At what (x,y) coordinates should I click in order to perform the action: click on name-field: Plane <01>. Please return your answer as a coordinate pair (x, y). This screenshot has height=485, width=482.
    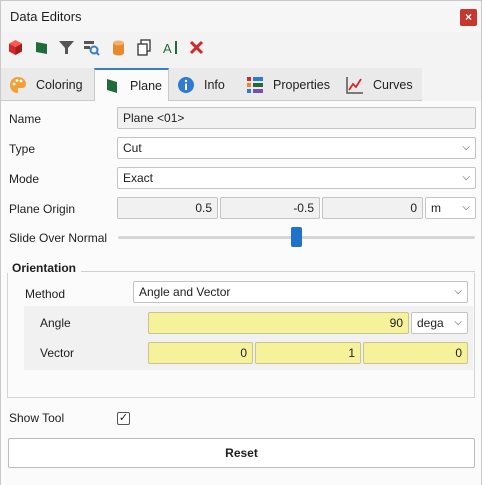
    Looking at the image, I should click on (296, 118).